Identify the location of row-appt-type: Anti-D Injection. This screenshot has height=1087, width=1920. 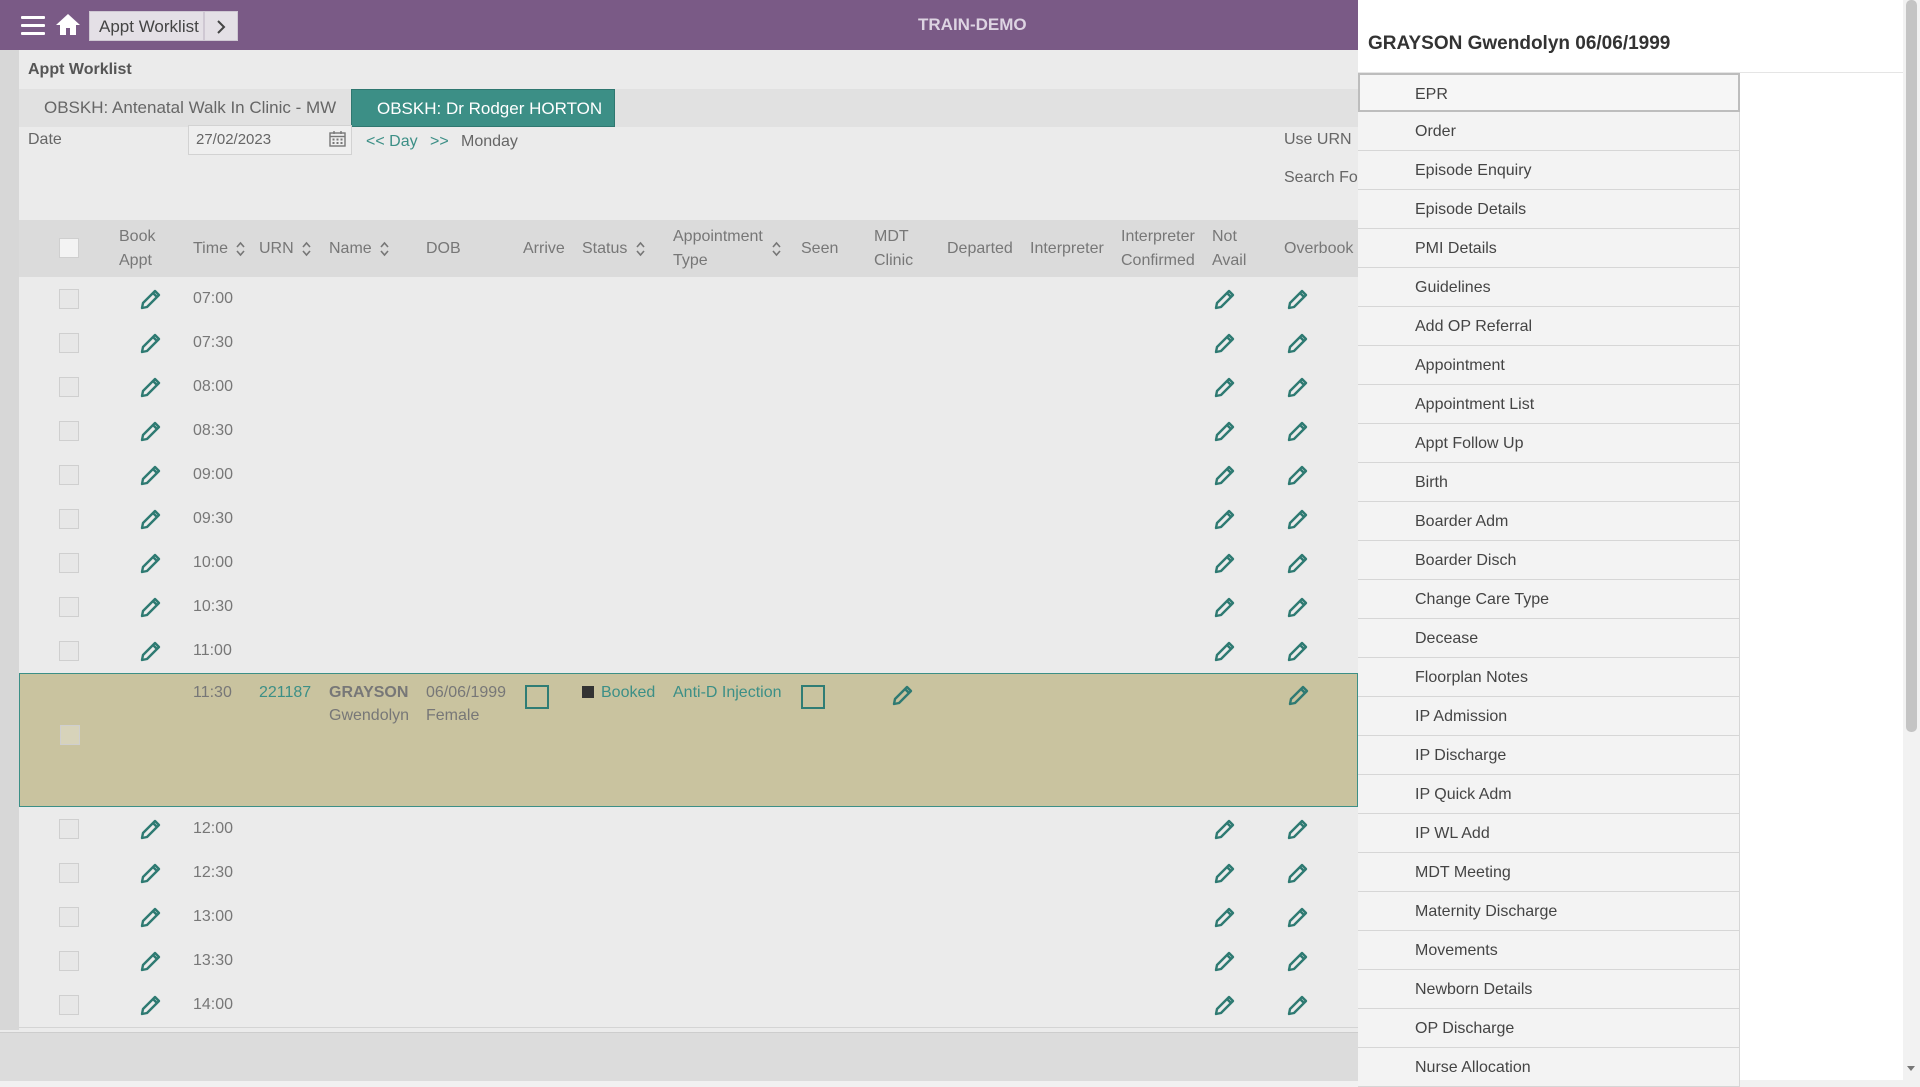
(727, 693).